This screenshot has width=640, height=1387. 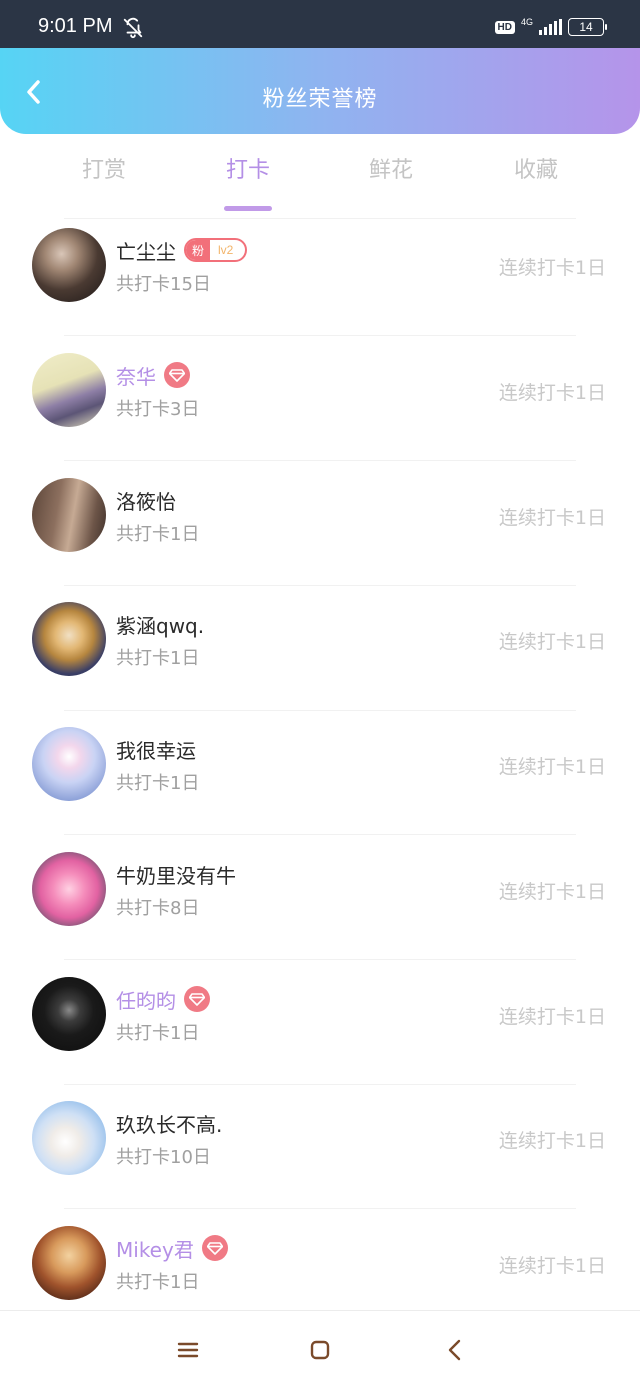 What do you see at coordinates (104, 168) in the screenshot?
I see `tab-reward: 打赏` at bounding box center [104, 168].